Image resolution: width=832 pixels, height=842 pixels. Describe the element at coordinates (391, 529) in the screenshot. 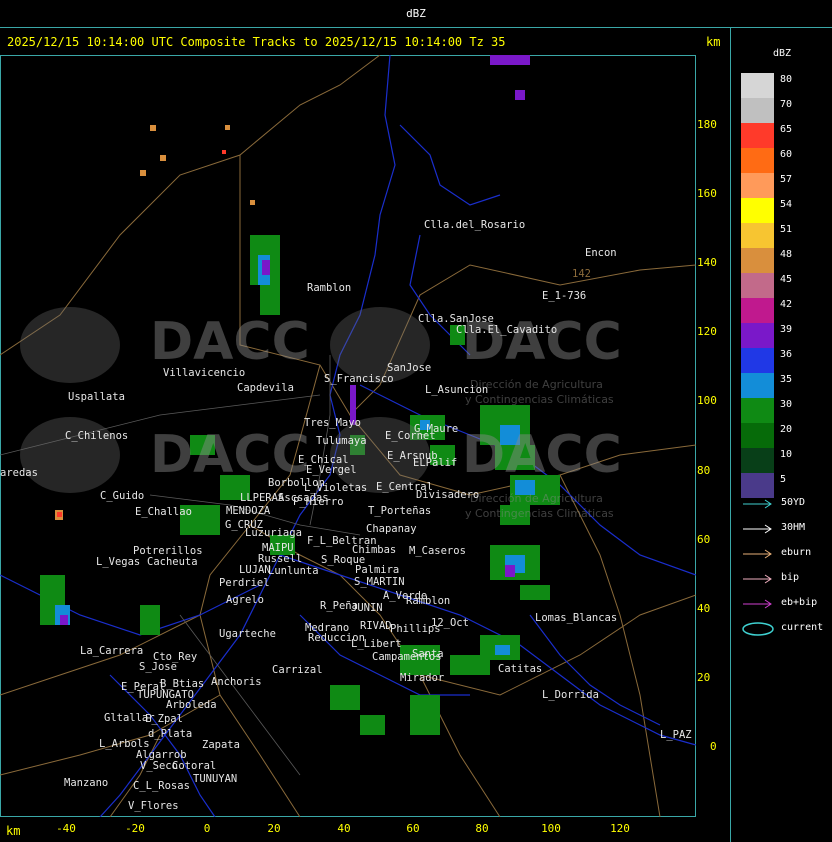

I see `city-label: Chapanay` at that location.